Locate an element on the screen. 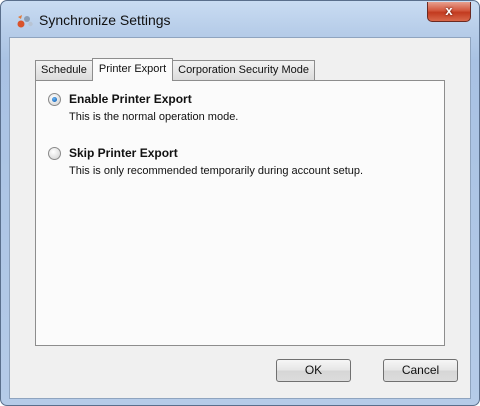 This screenshot has height=406, width=480. tab-printer-export: Printer Export is located at coordinates (132, 69).